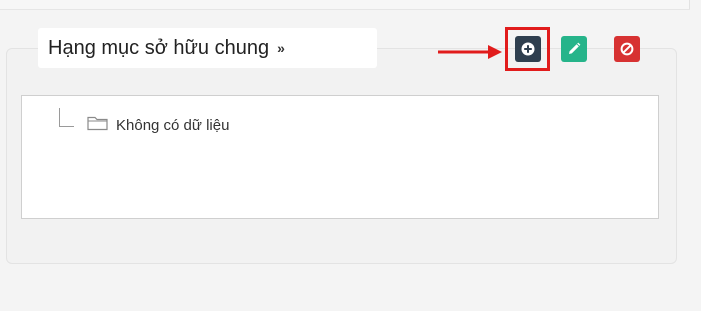  I want to click on double-chevron-up-icon: », so click(281, 48).